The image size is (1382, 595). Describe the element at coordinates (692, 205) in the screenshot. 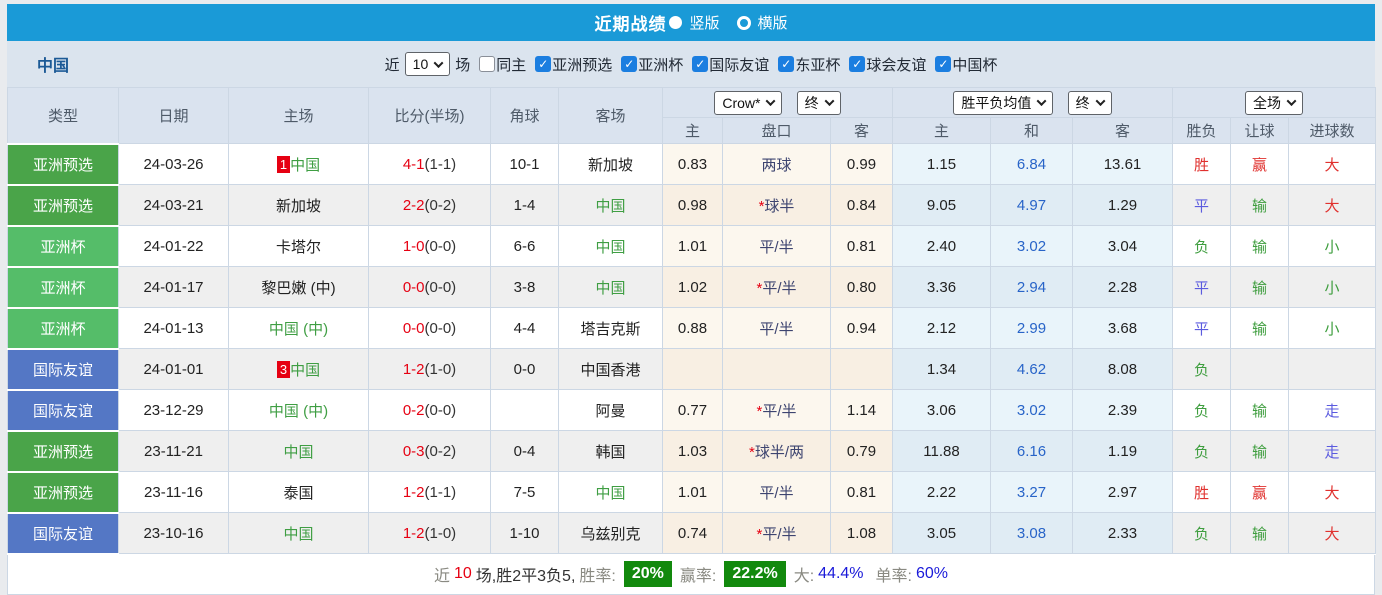

I see `home-odds-cell: 0.98` at that location.